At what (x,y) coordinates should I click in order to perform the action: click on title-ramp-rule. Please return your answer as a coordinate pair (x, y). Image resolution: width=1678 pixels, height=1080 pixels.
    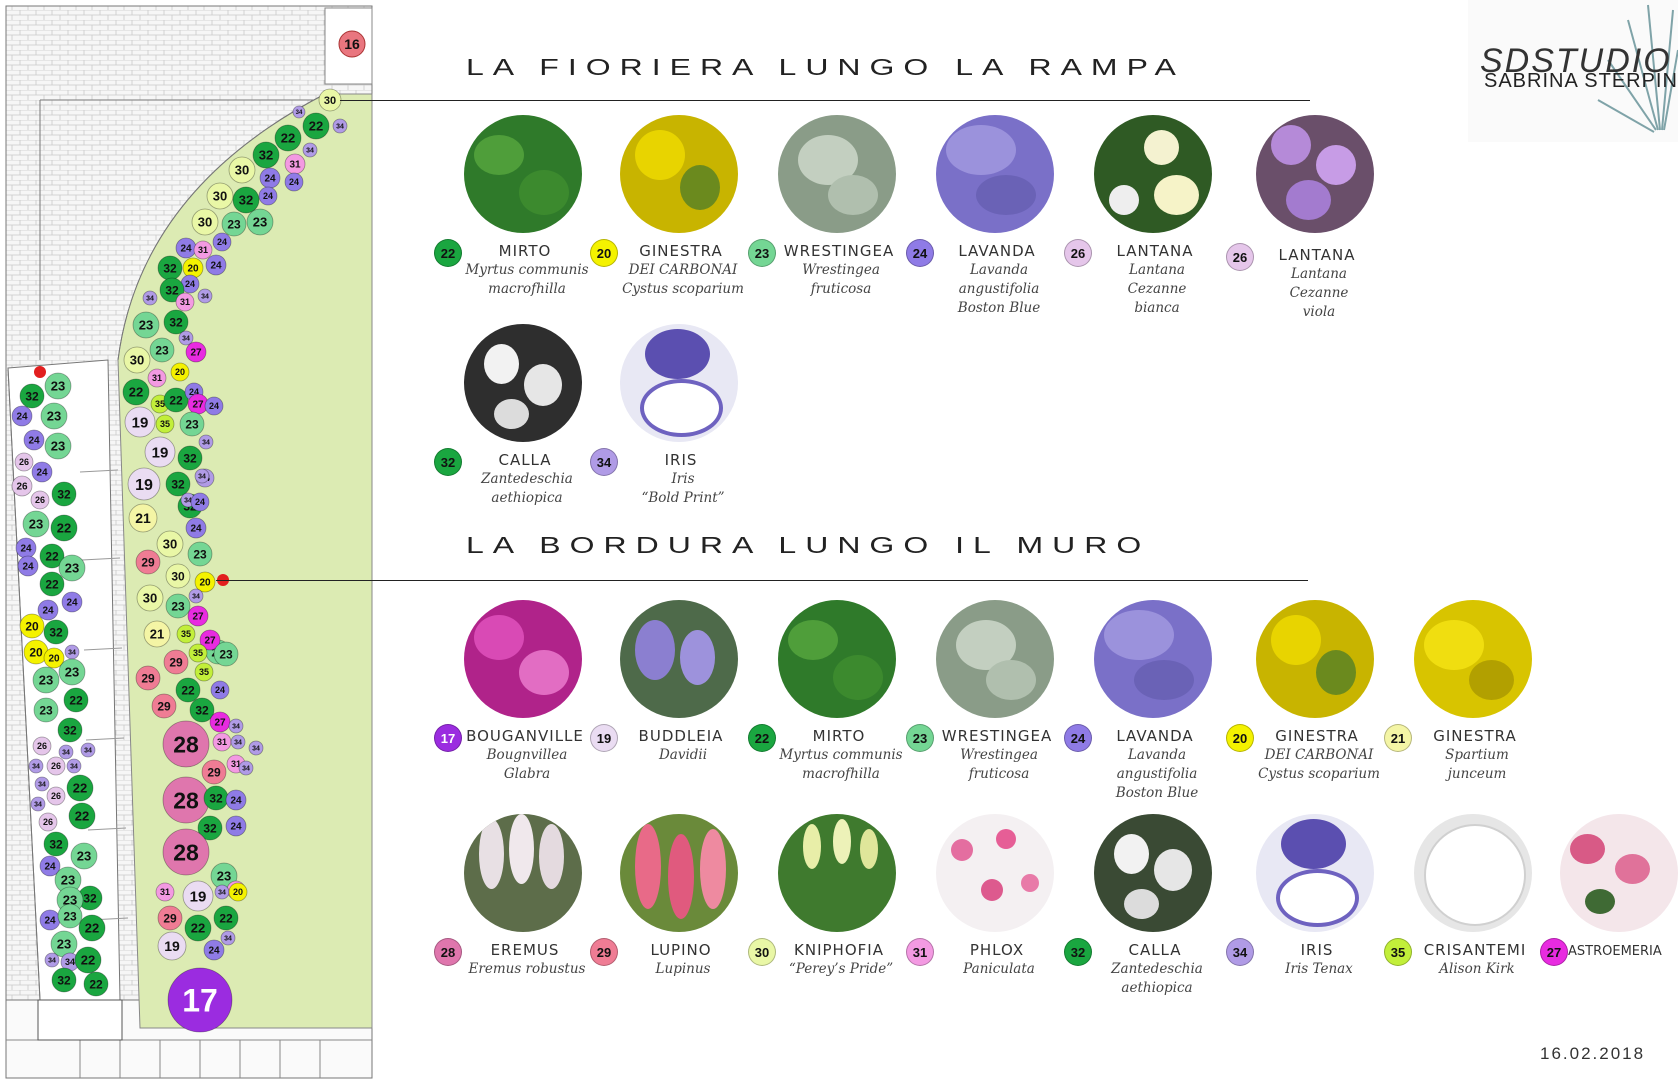
    Looking at the image, I should click on (825, 100).